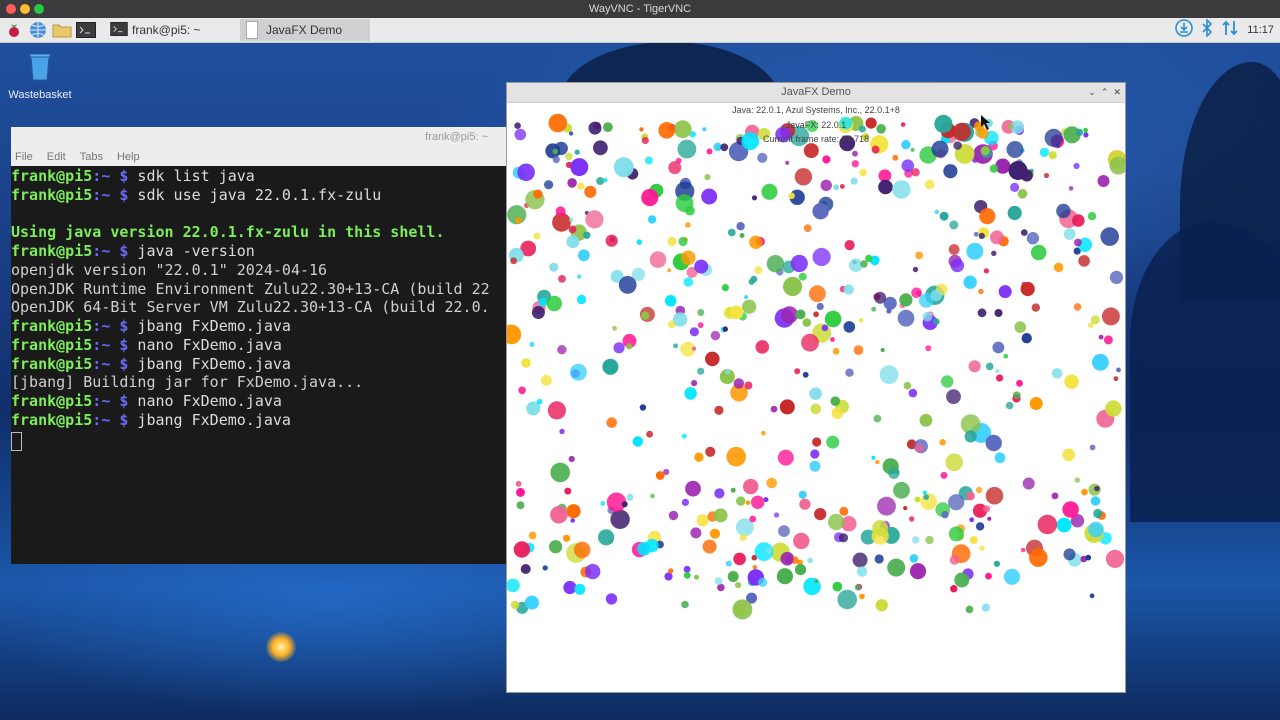 Image resolution: width=1280 pixels, height=720 pixels. I want to click on trash-icon, so click(40, 67).